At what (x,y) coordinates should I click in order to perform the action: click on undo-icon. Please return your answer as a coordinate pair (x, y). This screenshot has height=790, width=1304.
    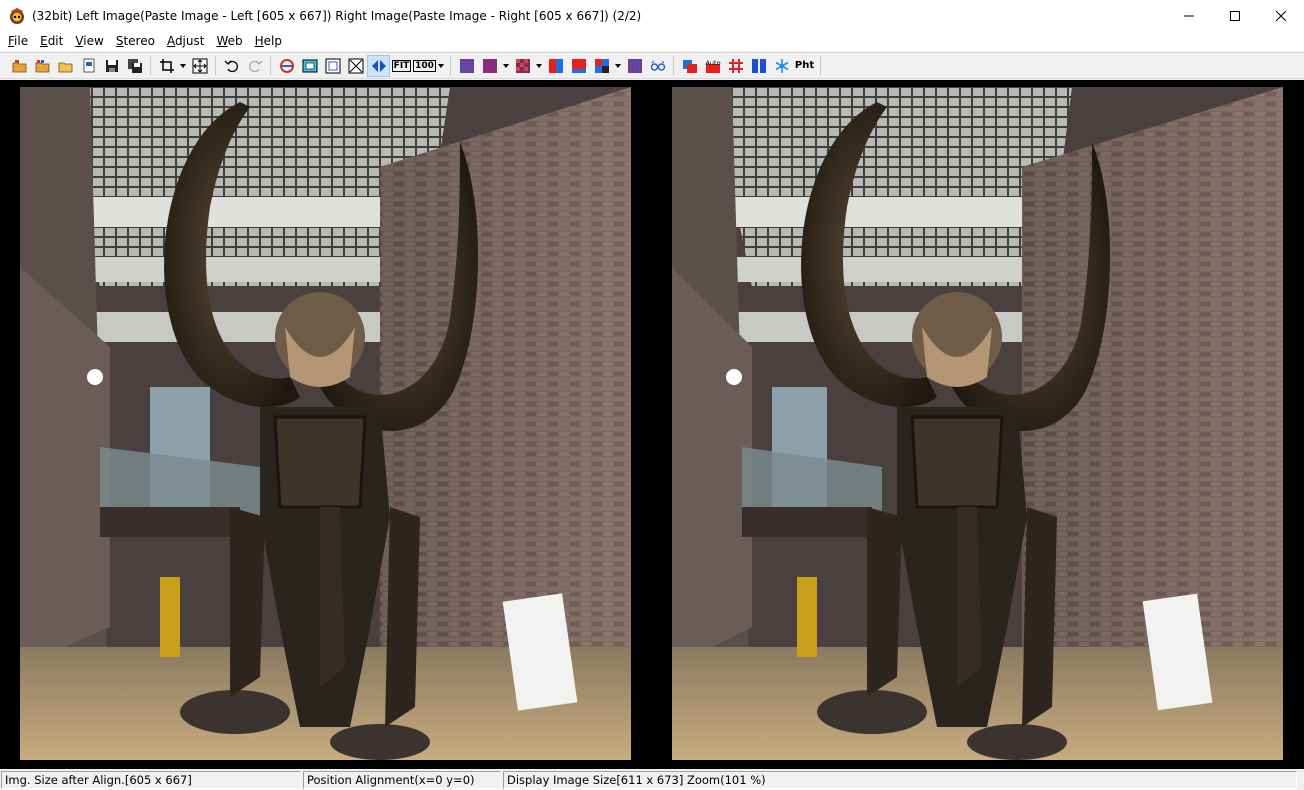
    Looking at the image, I should click on (231, 66).